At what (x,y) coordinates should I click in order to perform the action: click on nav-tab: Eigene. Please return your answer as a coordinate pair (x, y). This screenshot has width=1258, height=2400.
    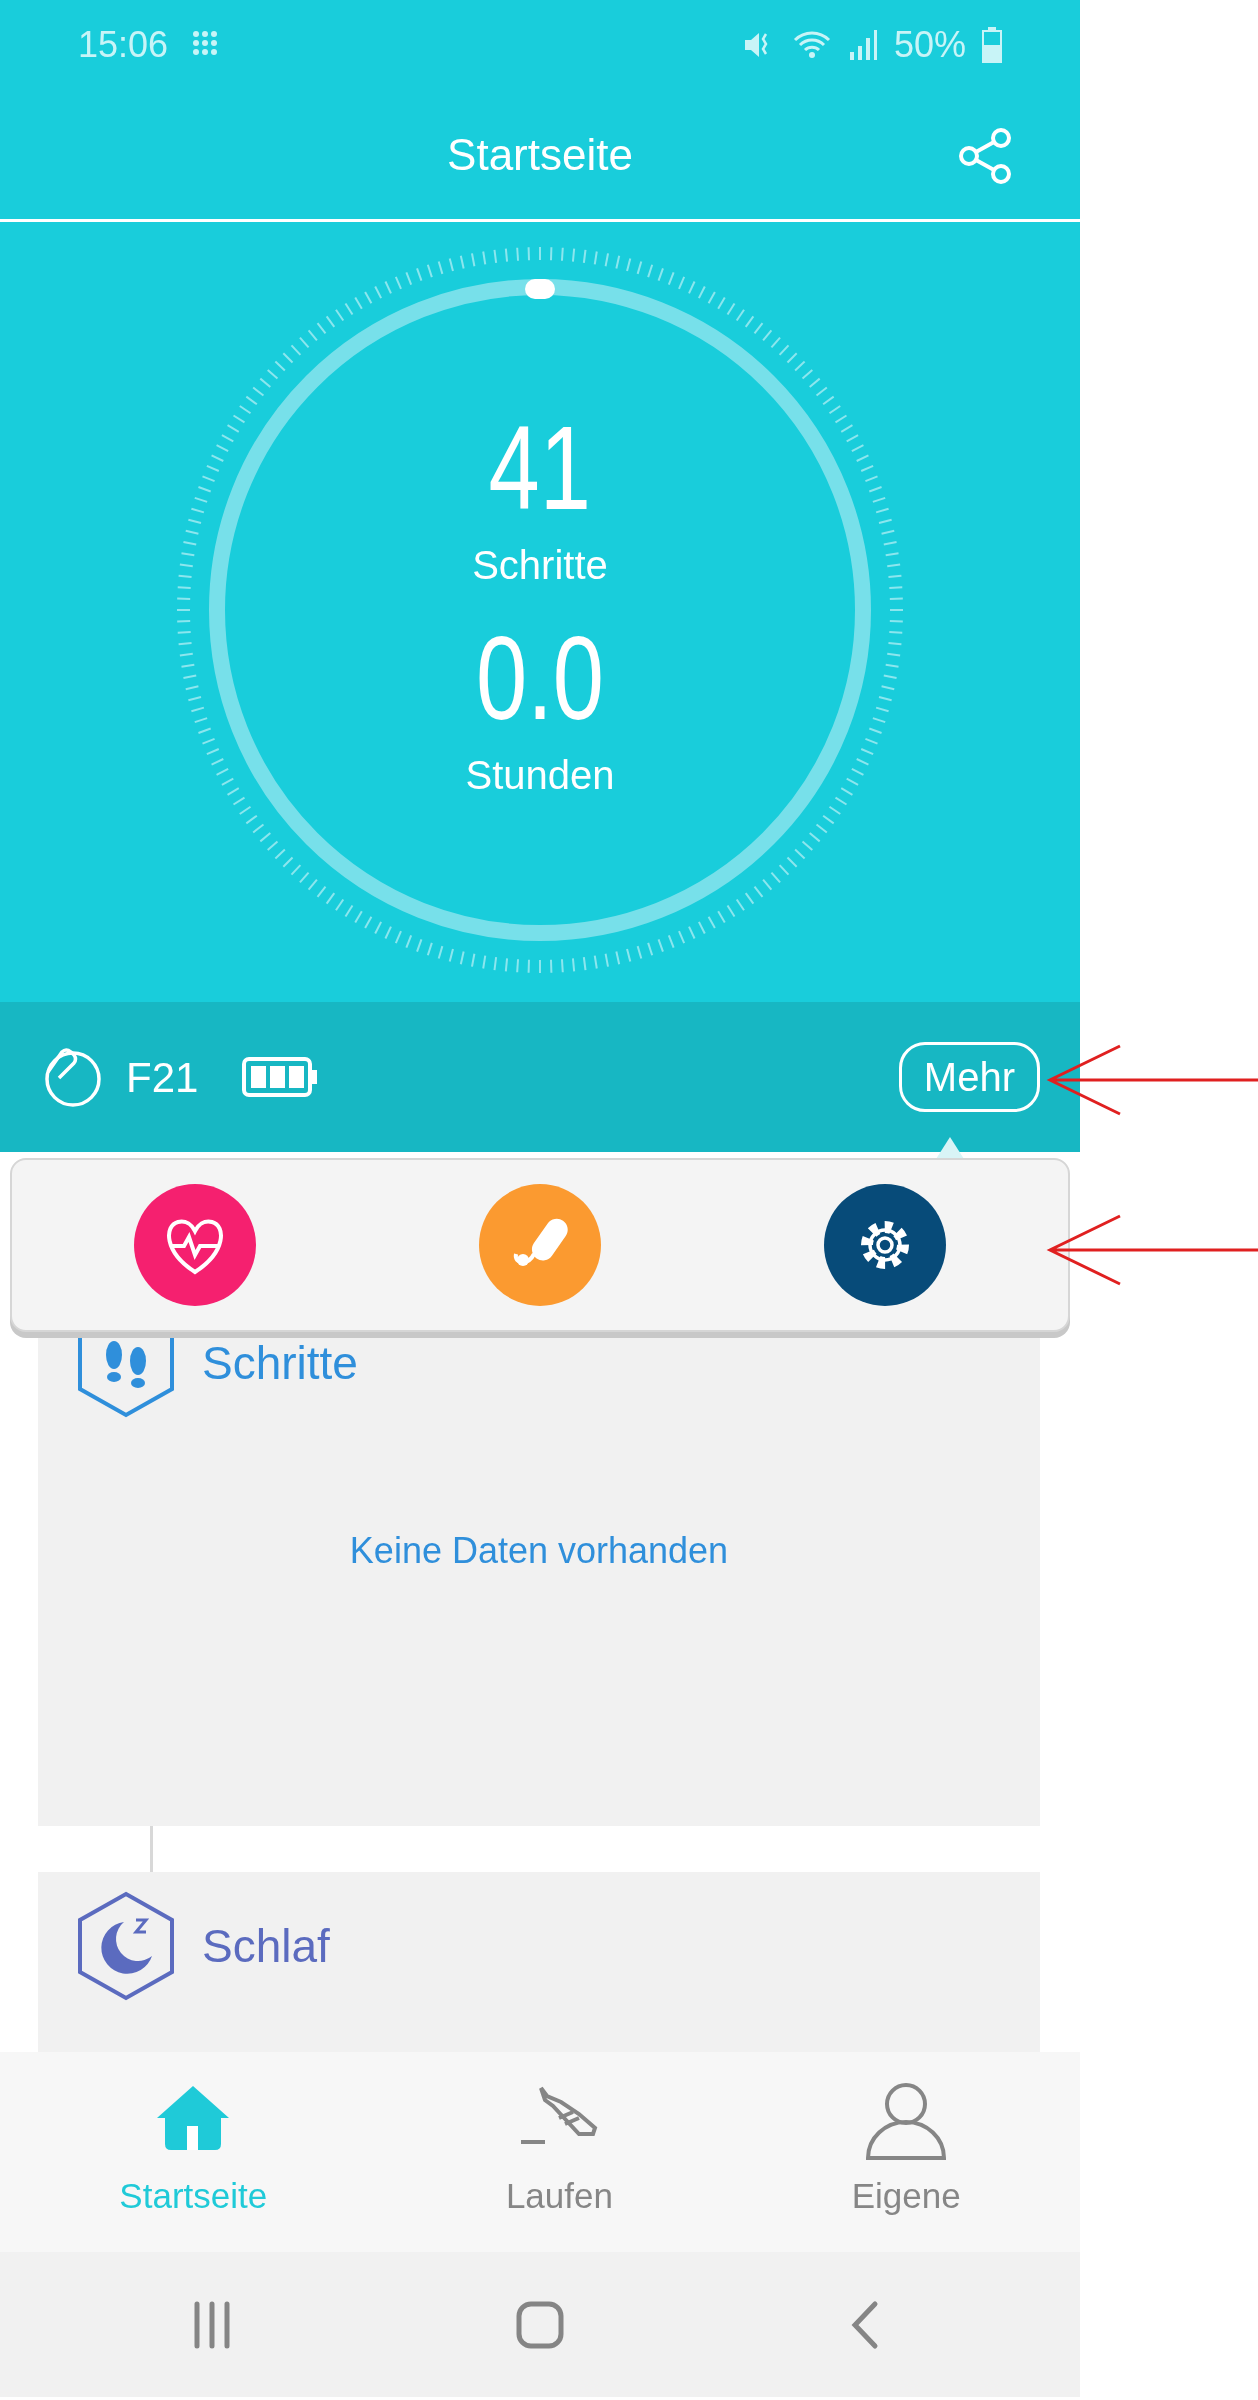
    Looking at the image, I should click on (906, 2152).